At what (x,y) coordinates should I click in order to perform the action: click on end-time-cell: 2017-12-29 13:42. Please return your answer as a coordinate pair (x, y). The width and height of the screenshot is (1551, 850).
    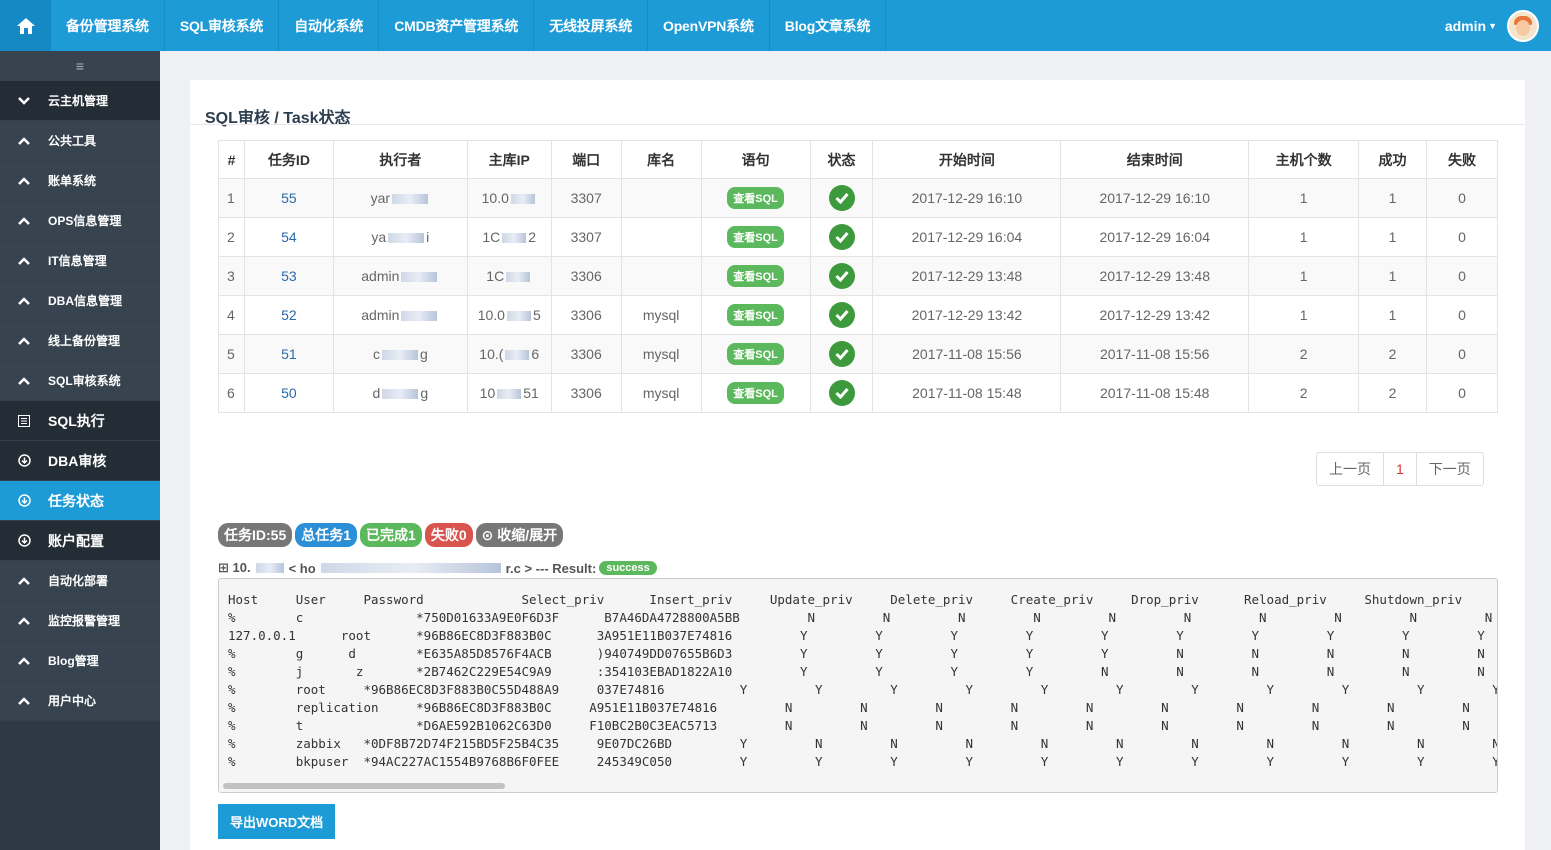
    Looking at the image, I should click on (1155, 315).